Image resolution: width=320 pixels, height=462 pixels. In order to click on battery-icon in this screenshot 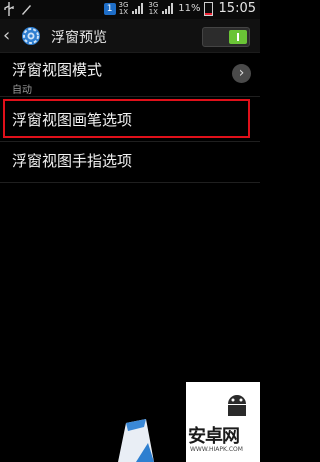, I will do `click(208, 8)`.